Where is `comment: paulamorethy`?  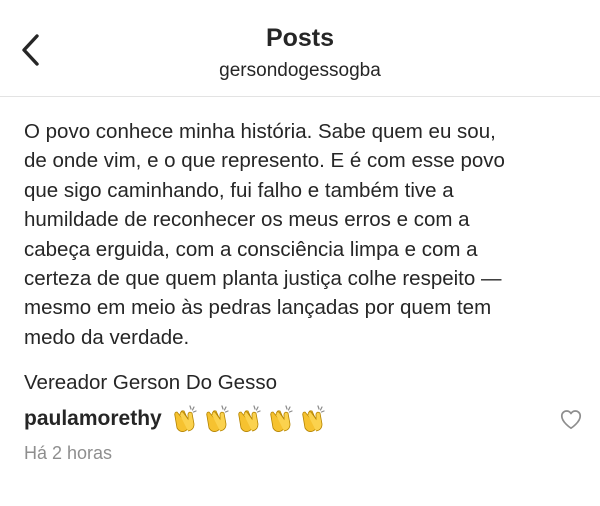 comment: paulamorethy is located at coordinates (176, 419).